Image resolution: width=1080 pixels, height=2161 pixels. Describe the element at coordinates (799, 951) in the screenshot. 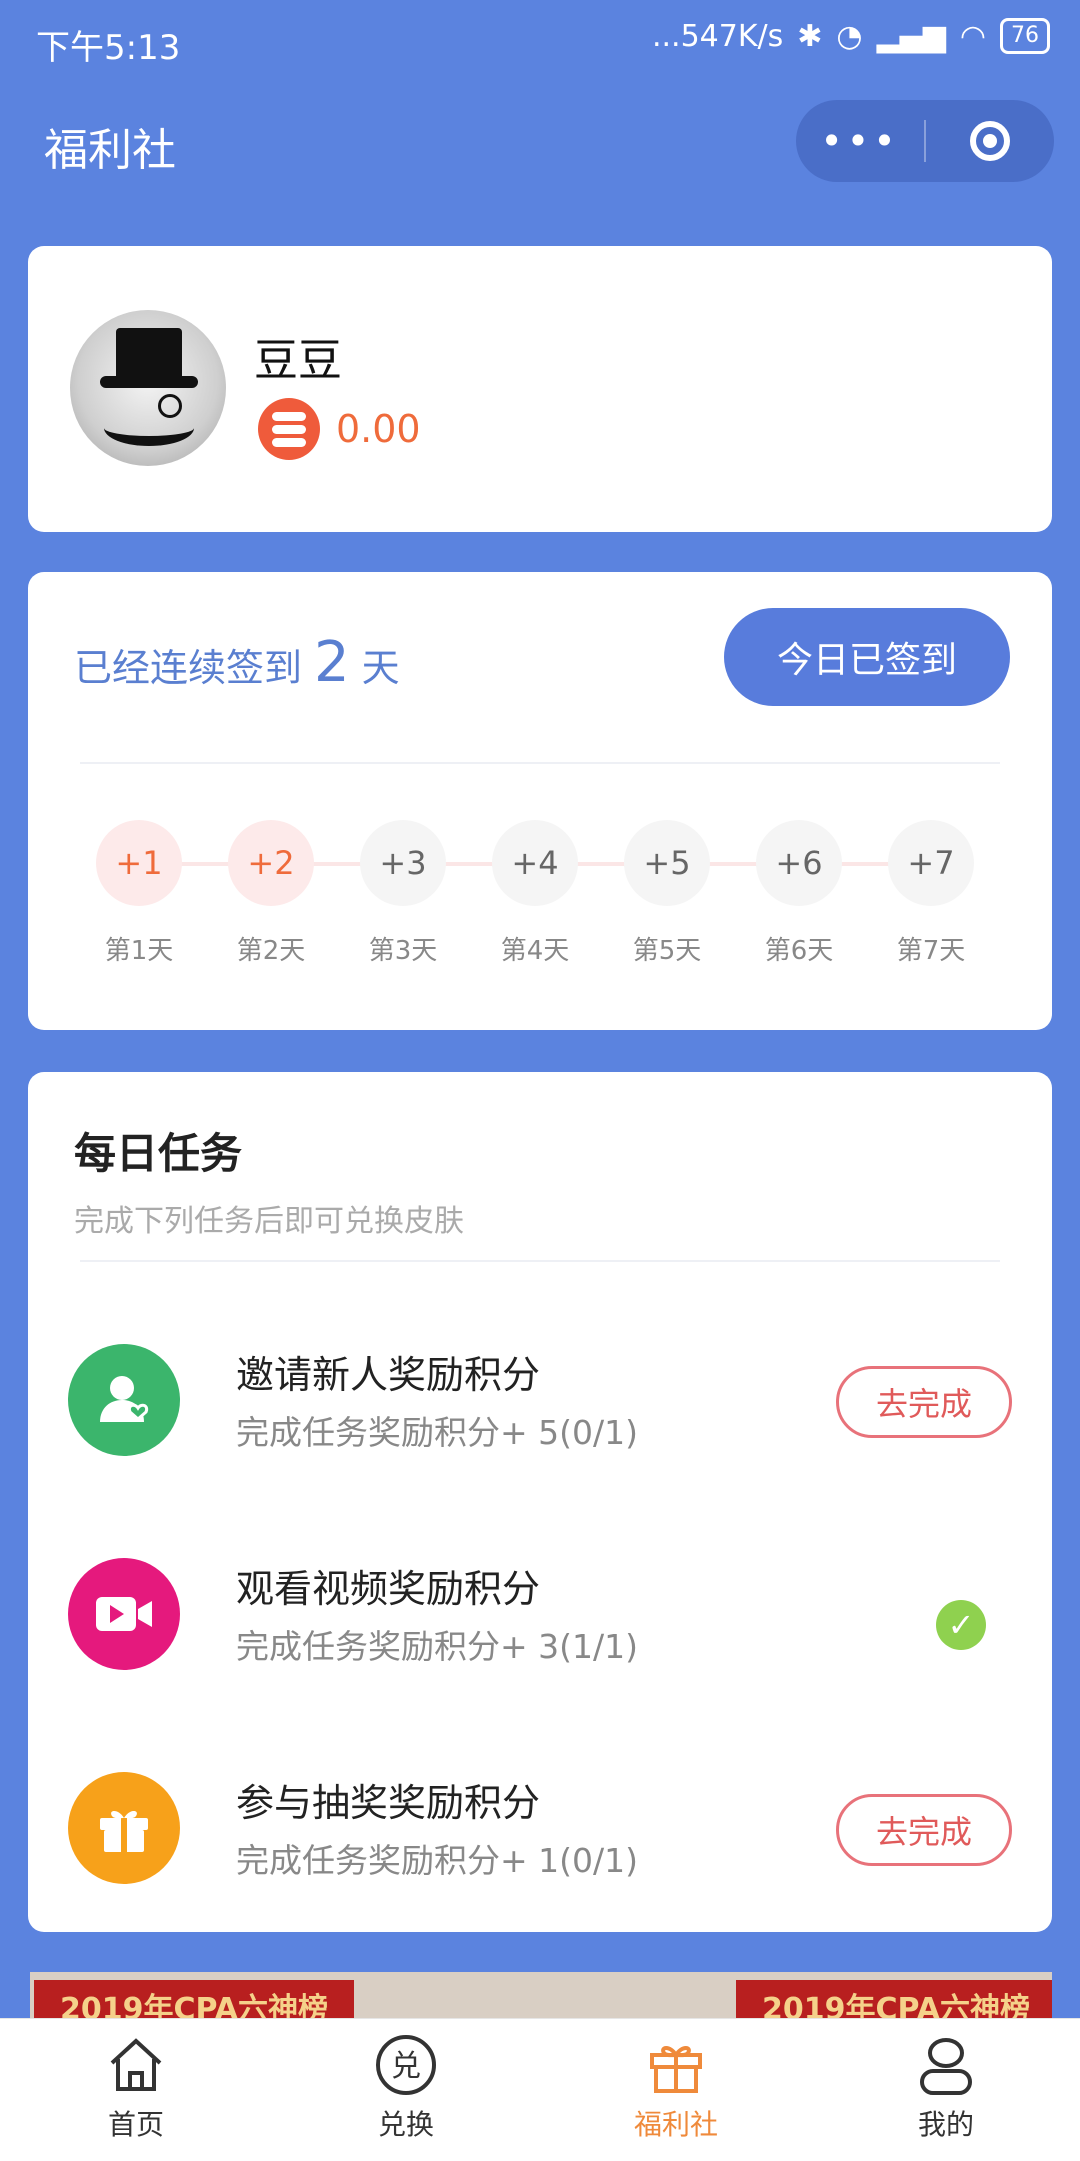

I see `day-label: 第6天` at that location.